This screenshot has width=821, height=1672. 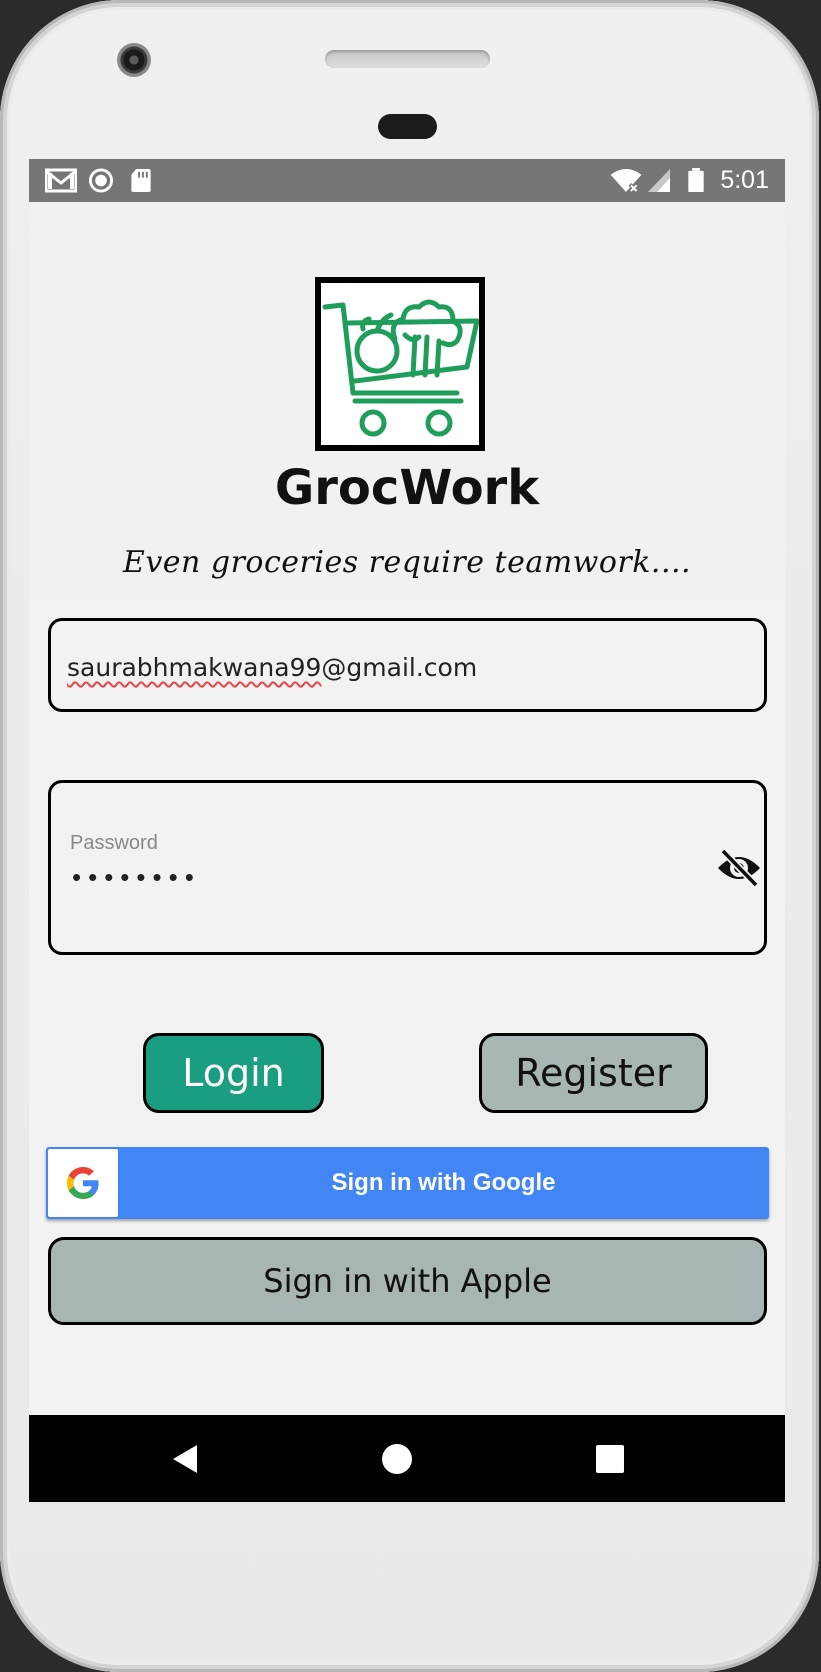 What do you see at coordinates (407, 867) in the screenshot?
I see `password-field: Password ••••••••` at bounding box center [407, 867].